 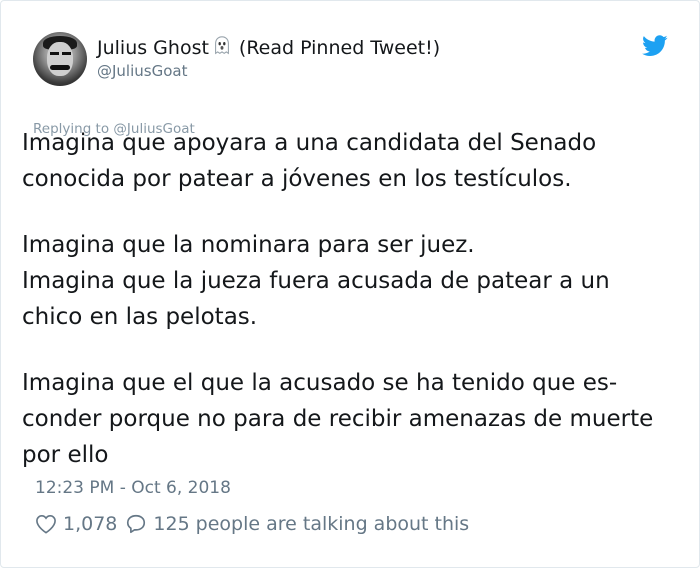 What do you see at coordinates (248, 245) in the screenshot?
I see `tweet-line: Imagina que la nominara para ser juez.` at bounding box center [248, 245].